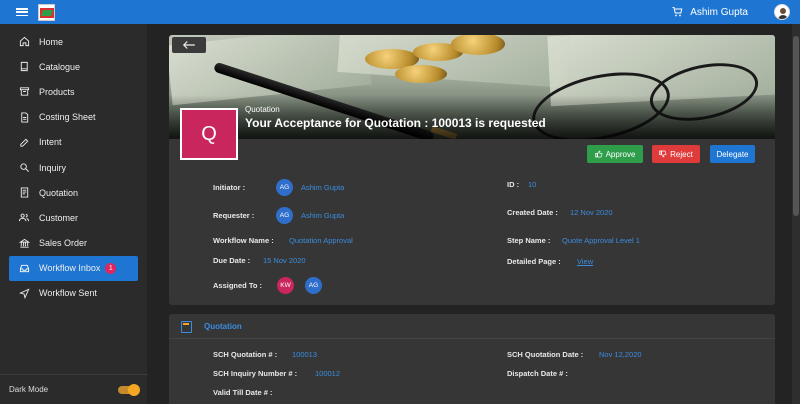 The image size is (800, 404). I want to click on sidebar-item-label: Workflow Sent, so click(68, 293).